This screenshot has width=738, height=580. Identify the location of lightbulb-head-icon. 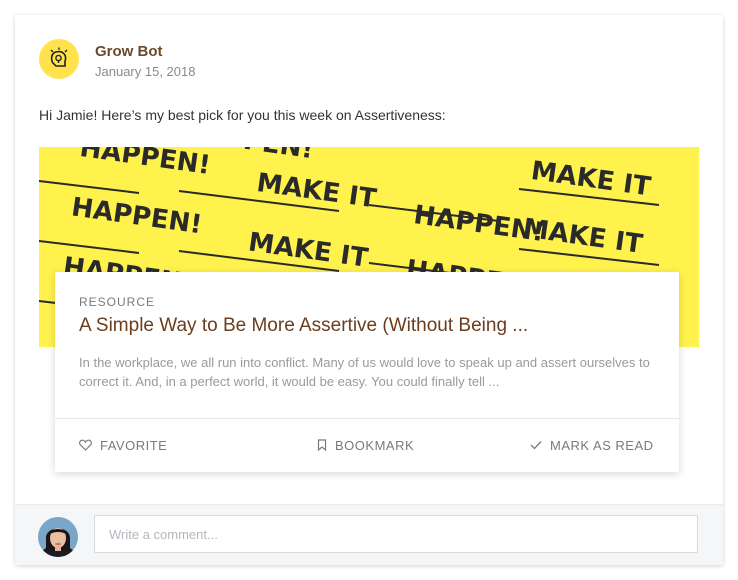
(59, 57).